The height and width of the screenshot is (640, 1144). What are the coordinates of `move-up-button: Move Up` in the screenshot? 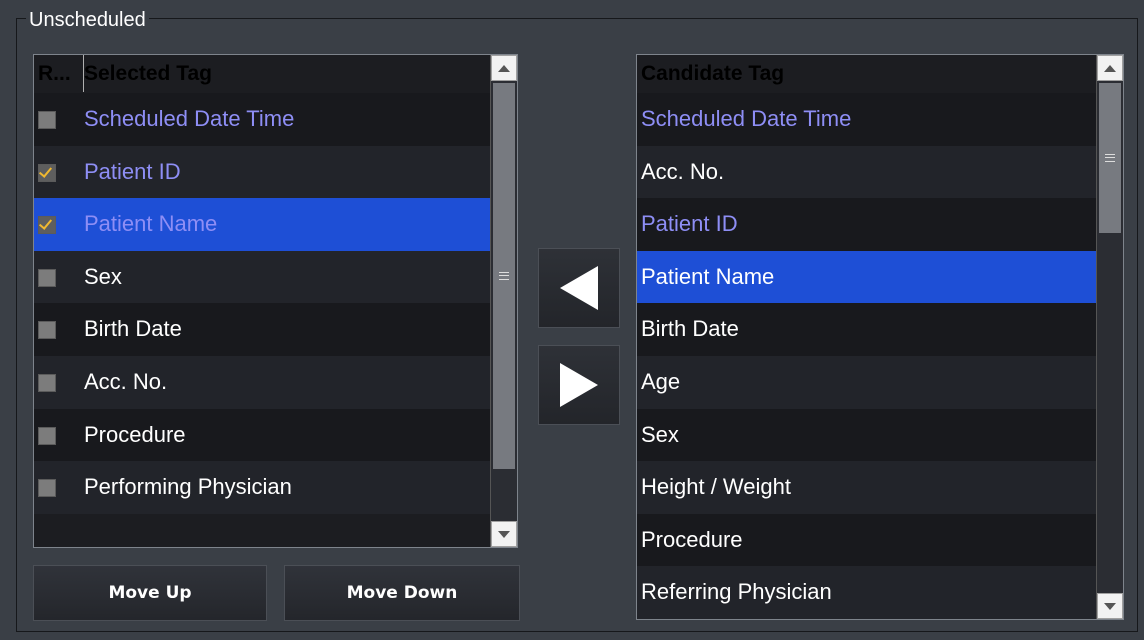 It's located at (150, 593).